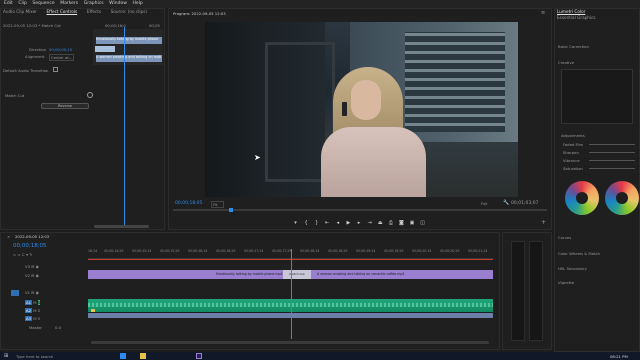 Image resolution: width=640 pixels, height=360 pixels. What do you see at coordinates (129, 58) in the screenshot?
I see `mini-clip-2: A woman smoking and talking on mob` at bounding box center [129, 58].